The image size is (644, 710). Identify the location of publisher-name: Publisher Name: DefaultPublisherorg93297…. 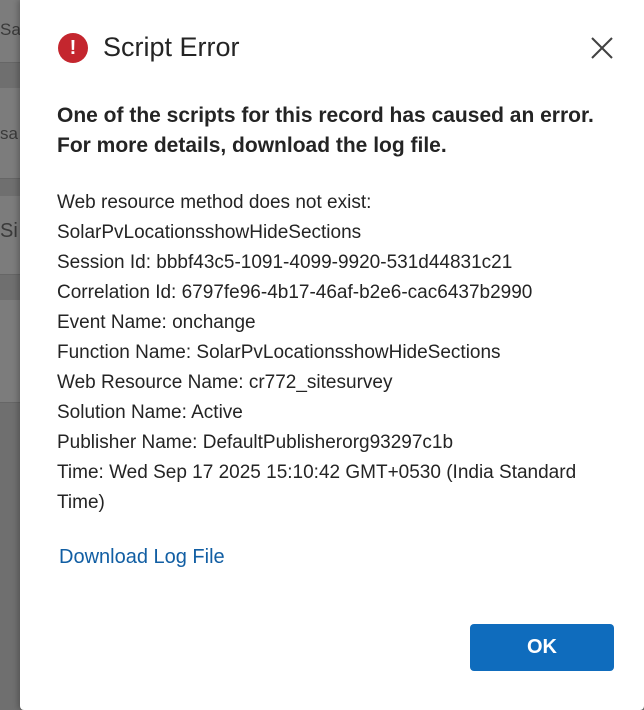
(255, 442).